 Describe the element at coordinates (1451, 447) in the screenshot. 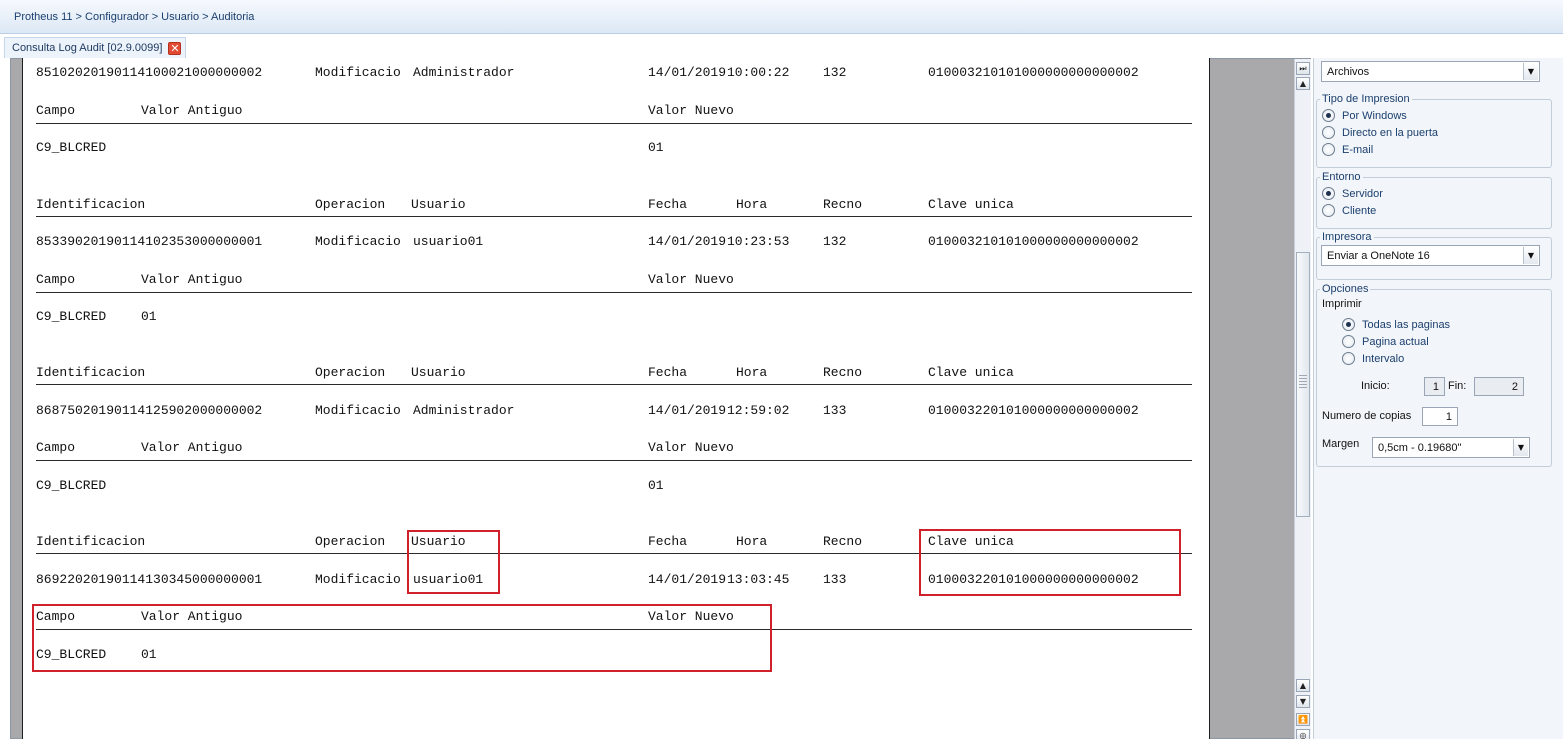

I see `margen-select: 0,5cm - 0.19680" ▼` at that location.